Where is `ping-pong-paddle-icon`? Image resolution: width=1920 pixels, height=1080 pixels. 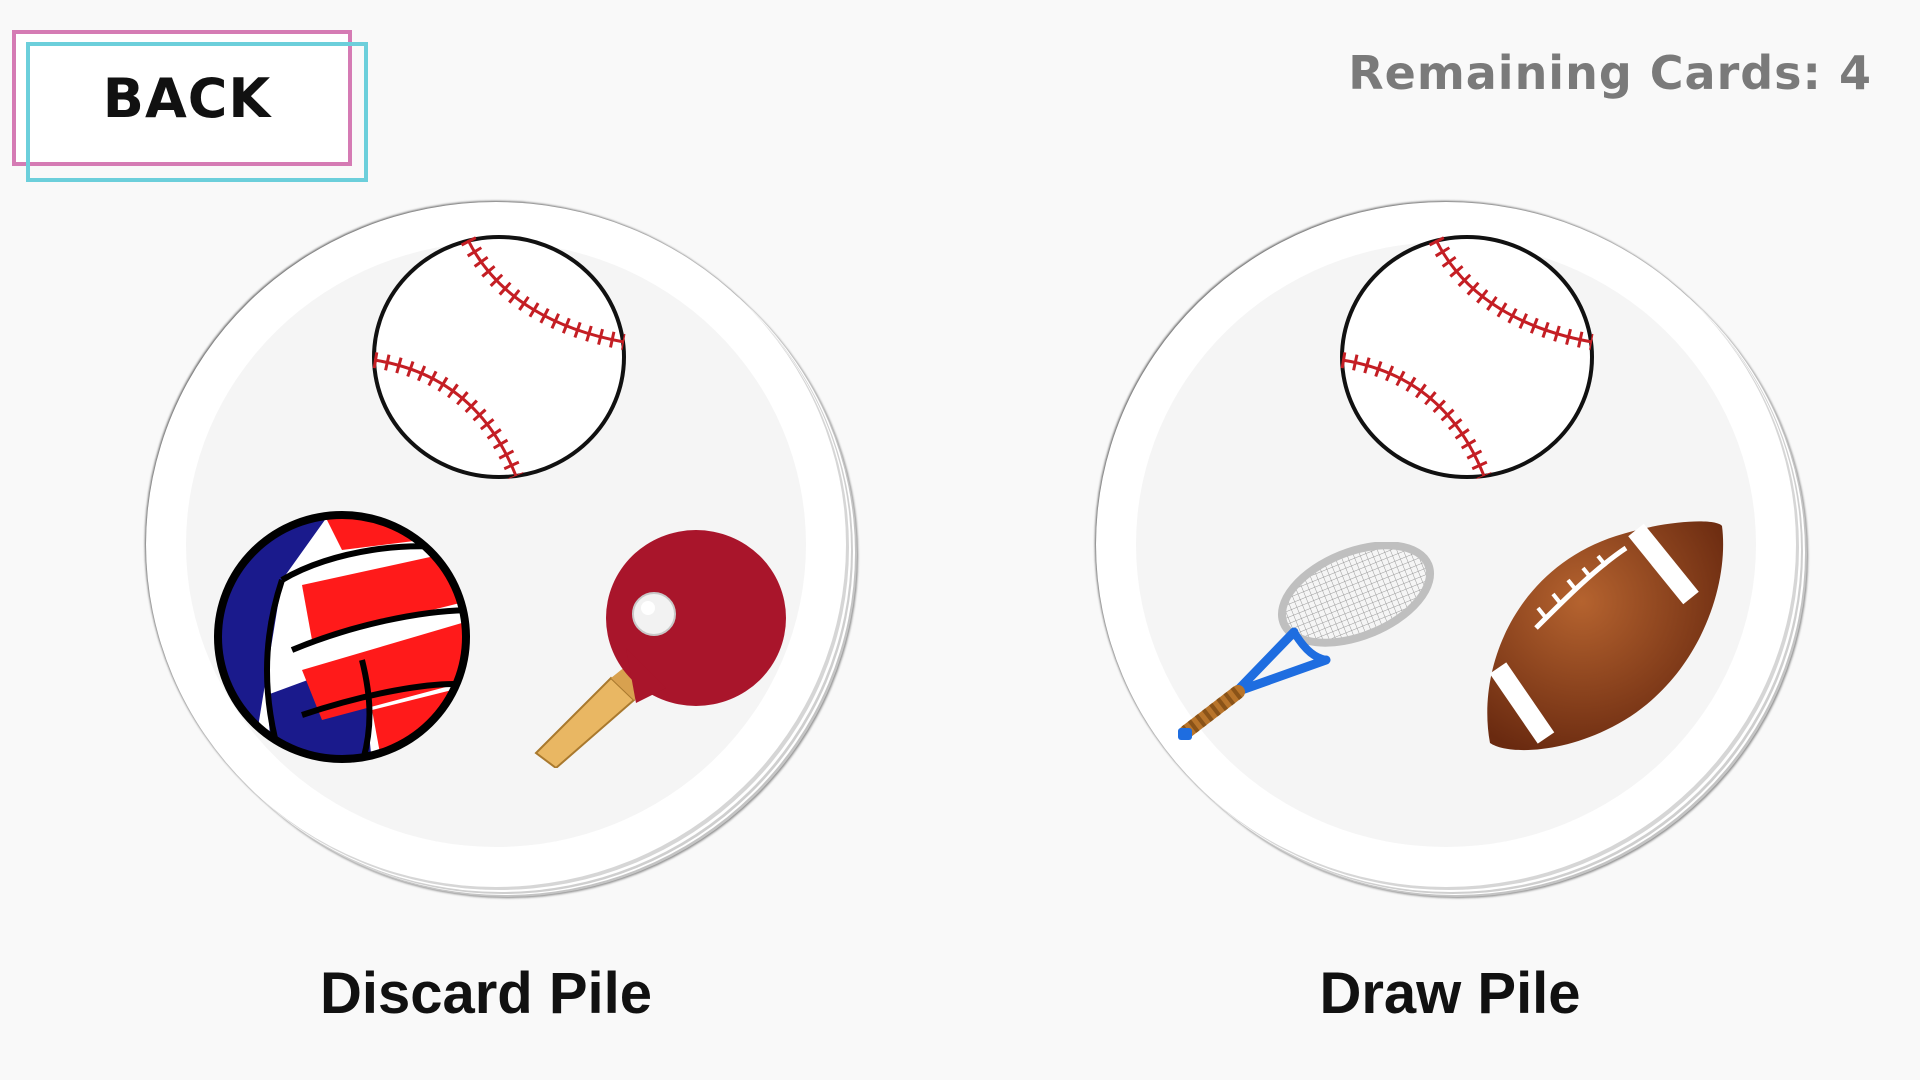
ping-pong-paddle-icon is located at coordinates (652, 648).